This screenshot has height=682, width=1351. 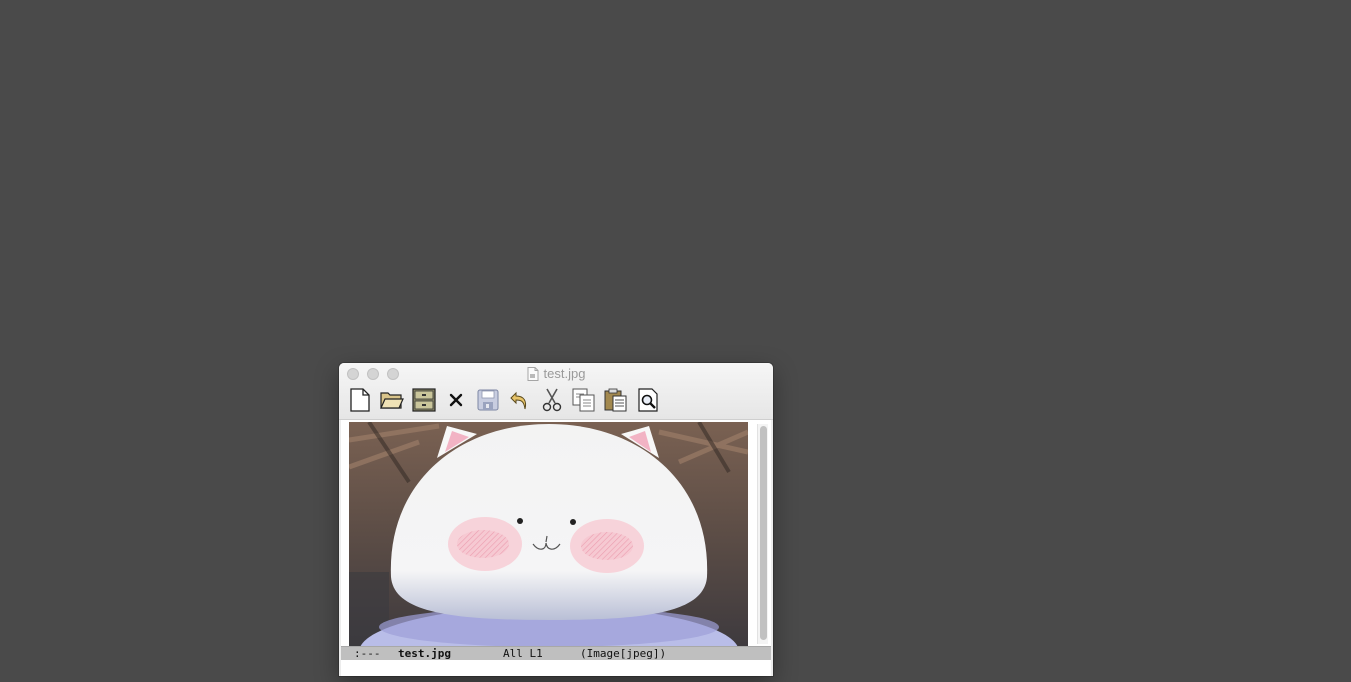 I want to click on file-cabinet-icon, so click(x=424, y=400).